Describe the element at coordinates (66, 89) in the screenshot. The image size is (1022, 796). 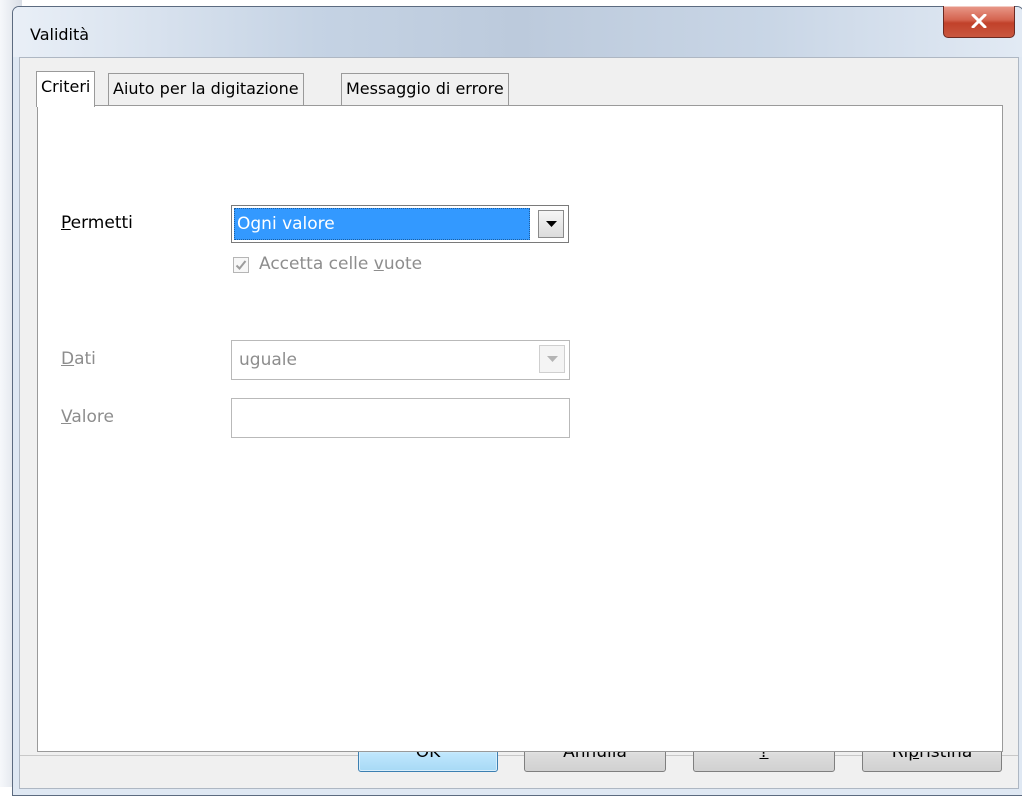
I see `tab-criteri: Criteri` at that location.